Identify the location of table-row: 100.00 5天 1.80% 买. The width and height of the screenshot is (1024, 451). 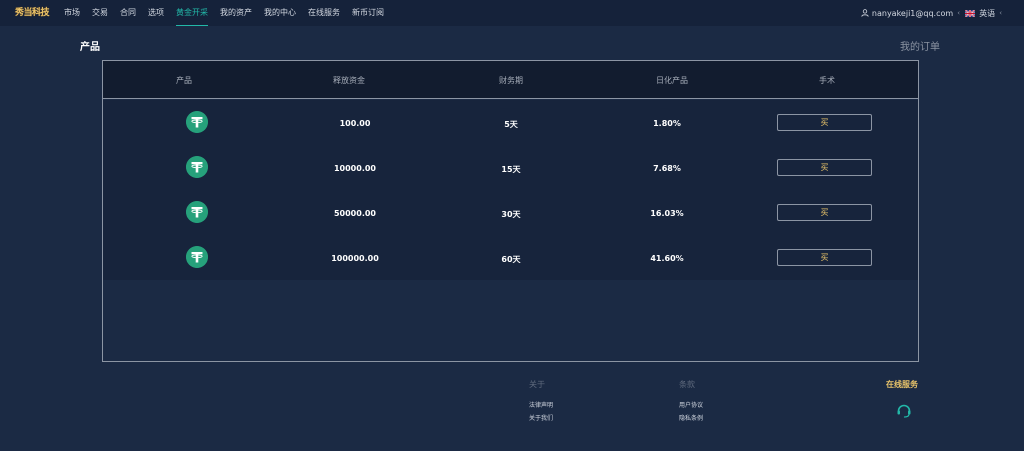
(510, 122).